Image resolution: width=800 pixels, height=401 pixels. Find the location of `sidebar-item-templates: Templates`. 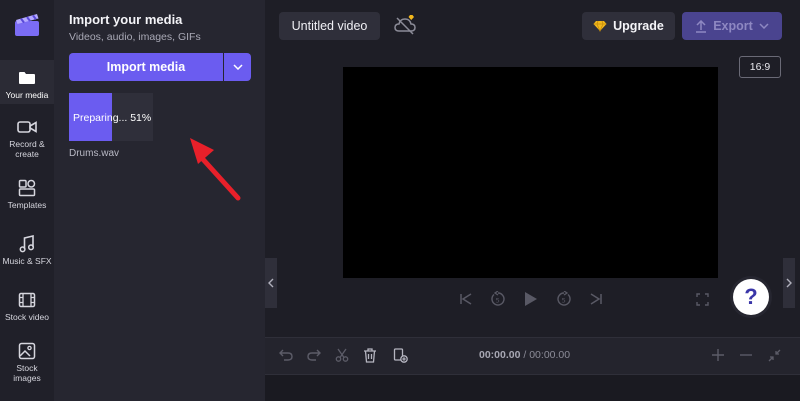

sidebar-item-templates: Templates is located at coordinates (27, 194).